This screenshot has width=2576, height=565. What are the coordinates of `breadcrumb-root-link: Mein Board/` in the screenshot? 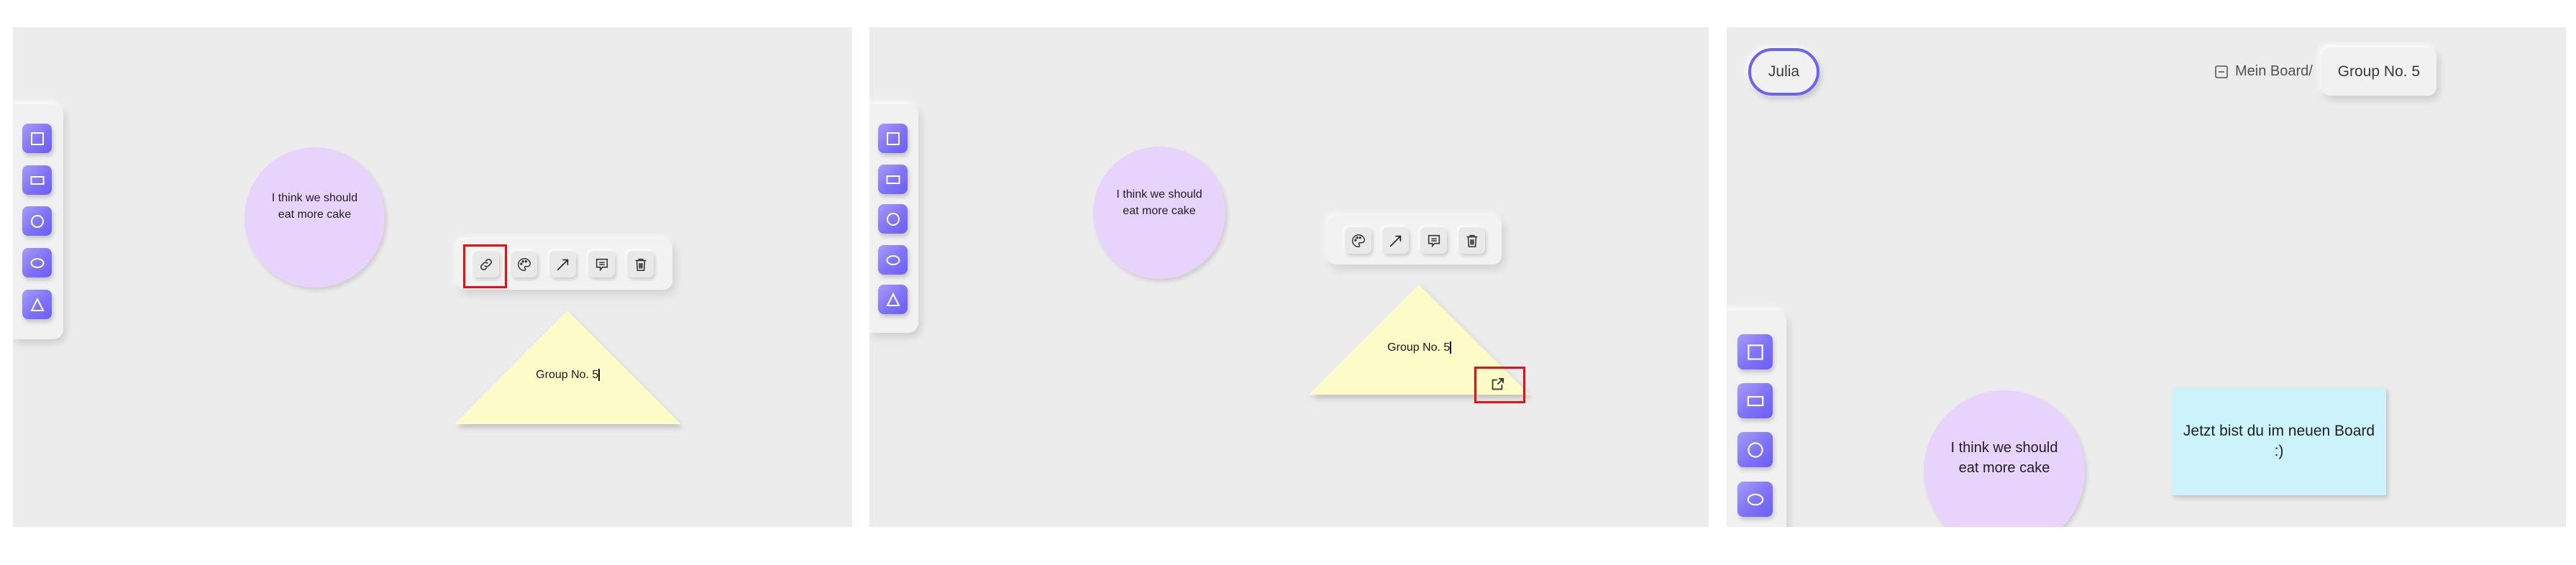 It's located at (2274, 71).